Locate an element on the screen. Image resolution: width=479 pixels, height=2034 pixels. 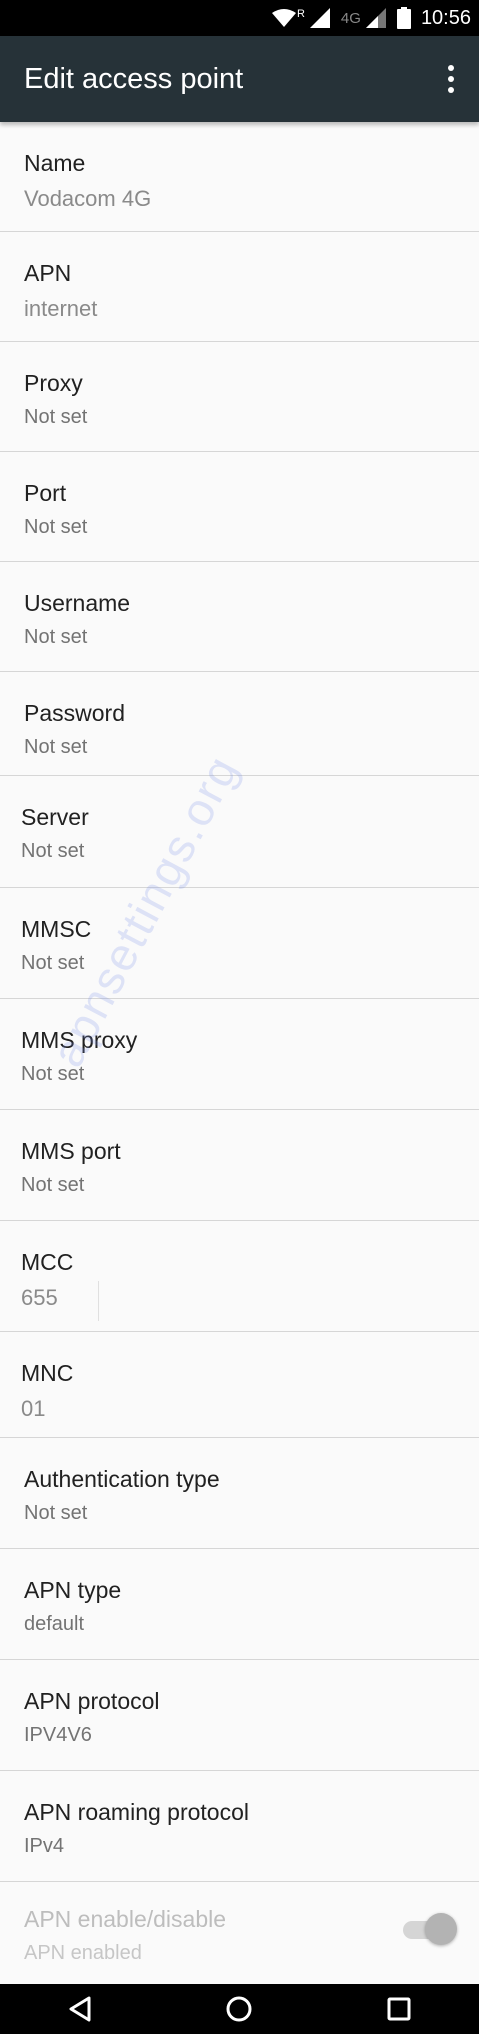
text-cursor is located at coordinates (98, 1301).